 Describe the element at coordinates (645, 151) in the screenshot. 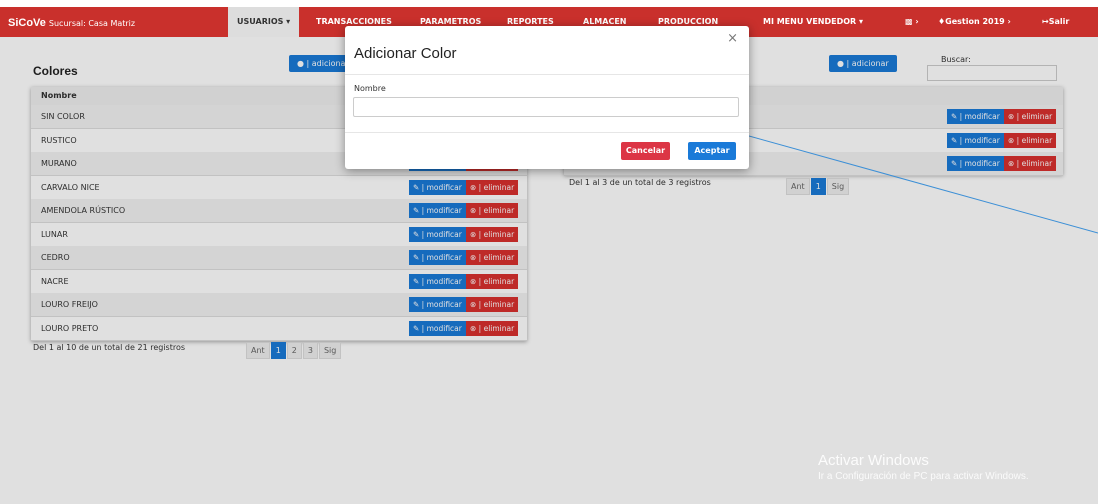

I see `cancel-button: Cancelar` at that location.